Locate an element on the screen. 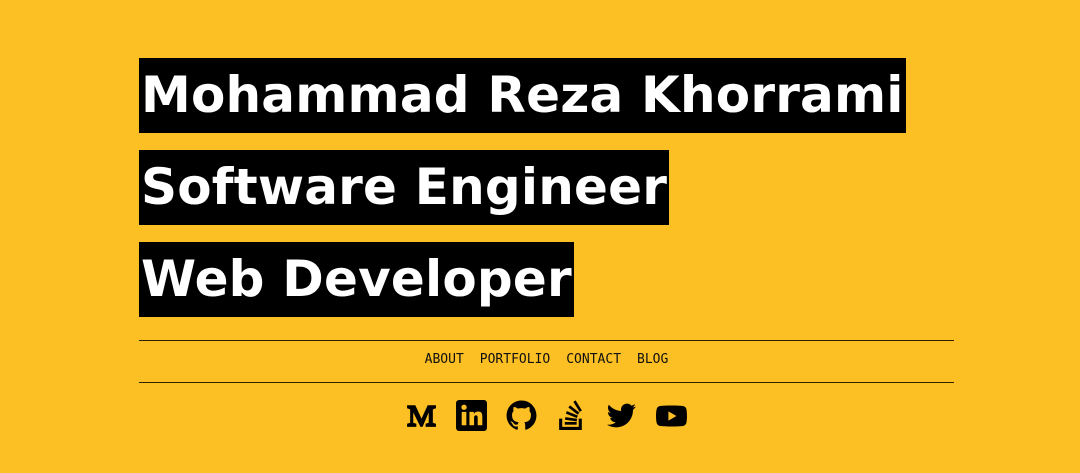 Image resolution: width=1080 pixels, height=473 pixels. hero-name: Mohammad Reza Khorrami is located at coordinates (522, 95).